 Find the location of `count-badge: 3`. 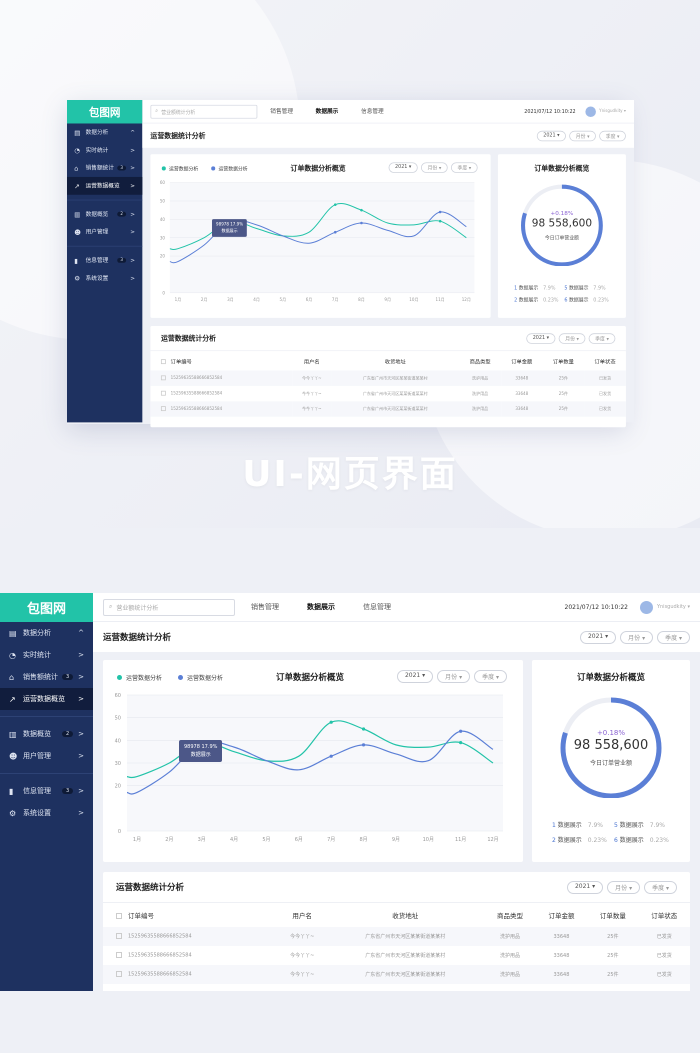

count-badge: 3 is located at coordinates (122, 260).